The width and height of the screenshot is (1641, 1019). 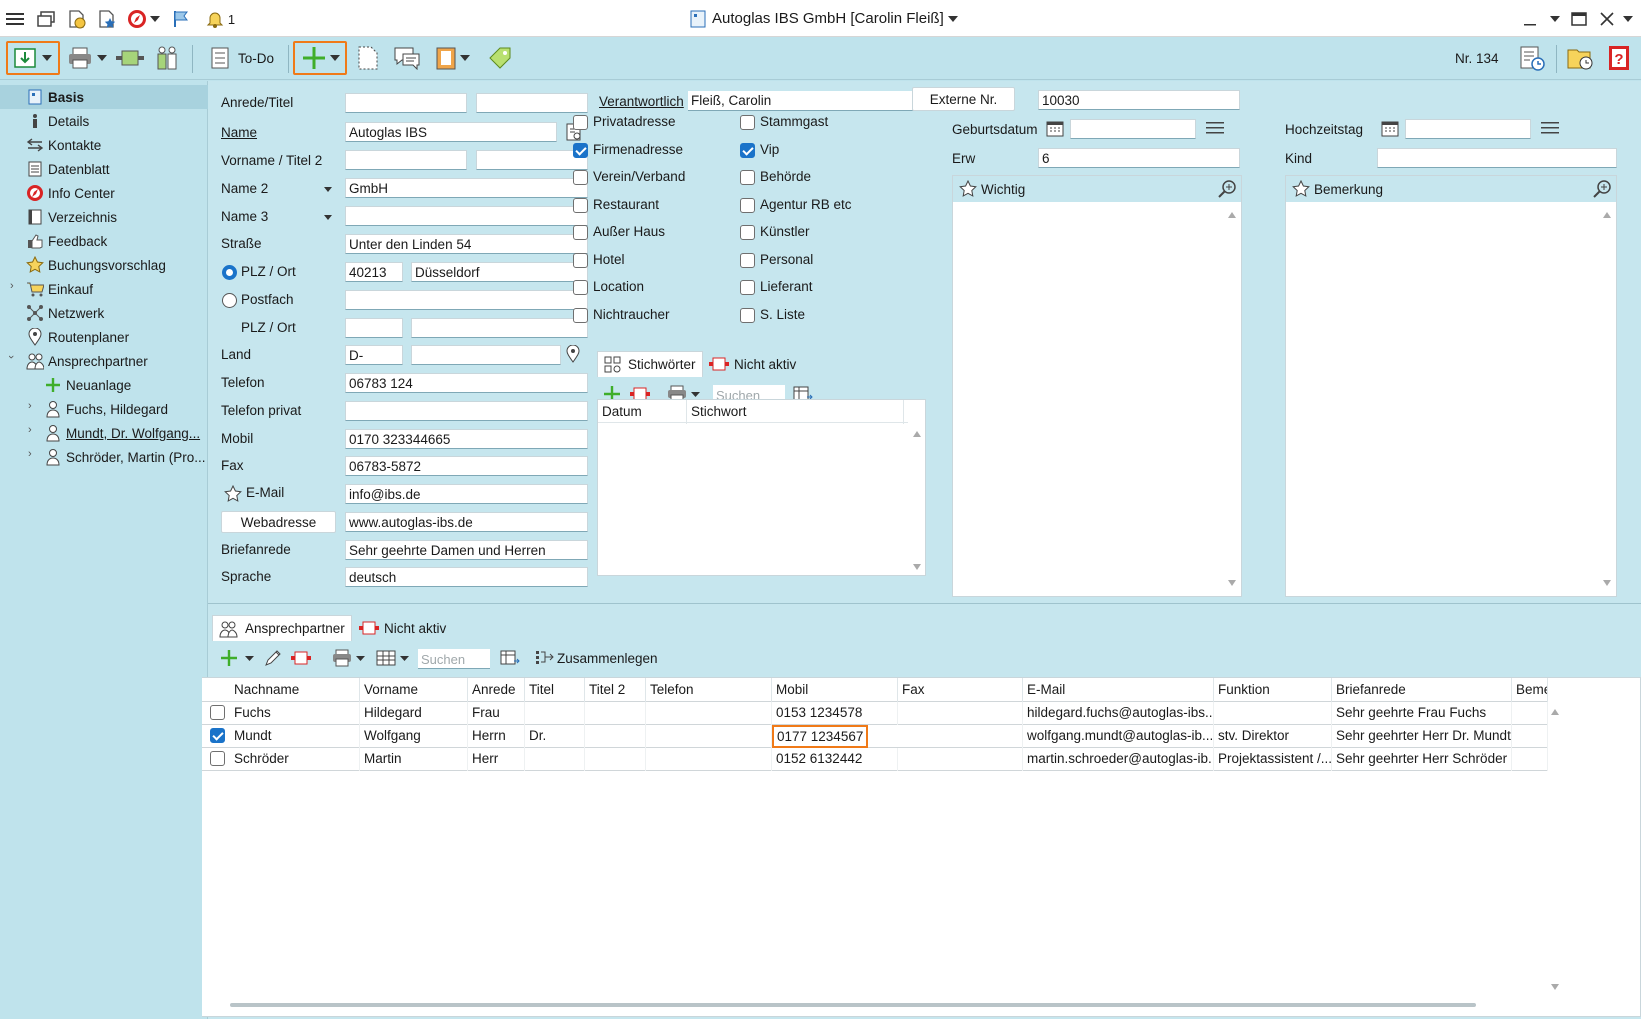 What do you see at coordinates (451, 132) in the screenshot?
I see `name-field: Autoglas IBS` at bounding box center [451, 132].